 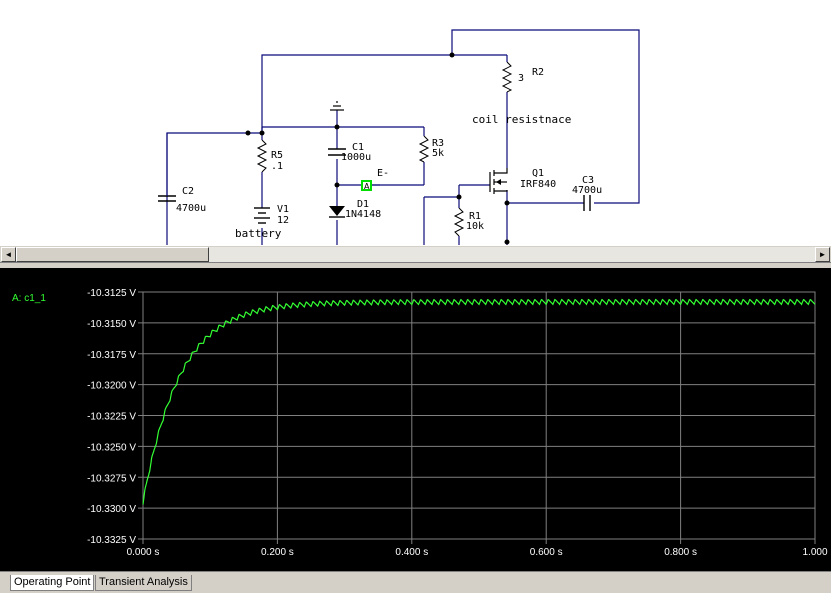 What do you see at coordinates (415, 582) in the screenshot?
I see `analysis-tabs: Operating Point Transient Analysis` at bounding box center [415, 582].